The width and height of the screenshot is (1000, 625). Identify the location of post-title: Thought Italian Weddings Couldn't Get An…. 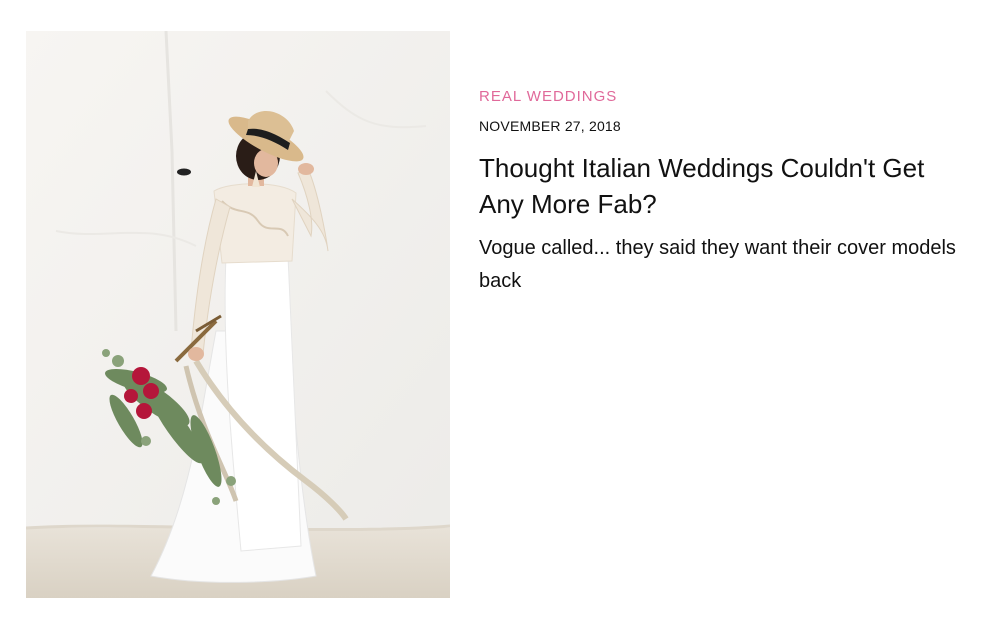
(726, 186).